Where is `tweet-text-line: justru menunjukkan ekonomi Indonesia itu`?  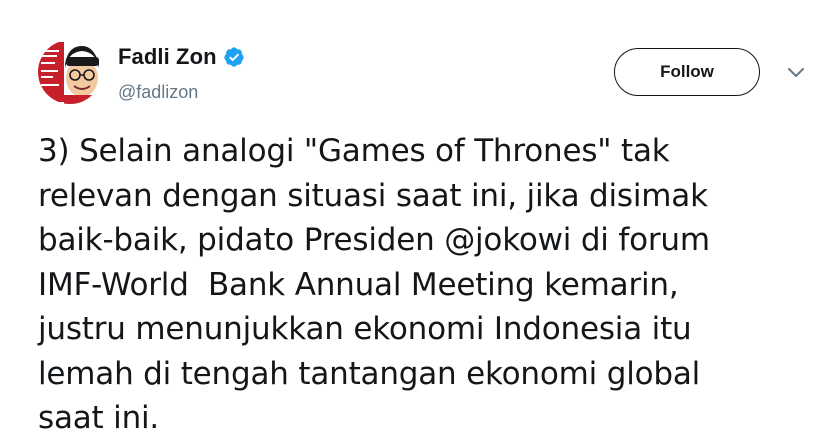 tweet-text-line: justru menunjukkan ekonomi Indonesia itu is located at coordinates (365, 329).